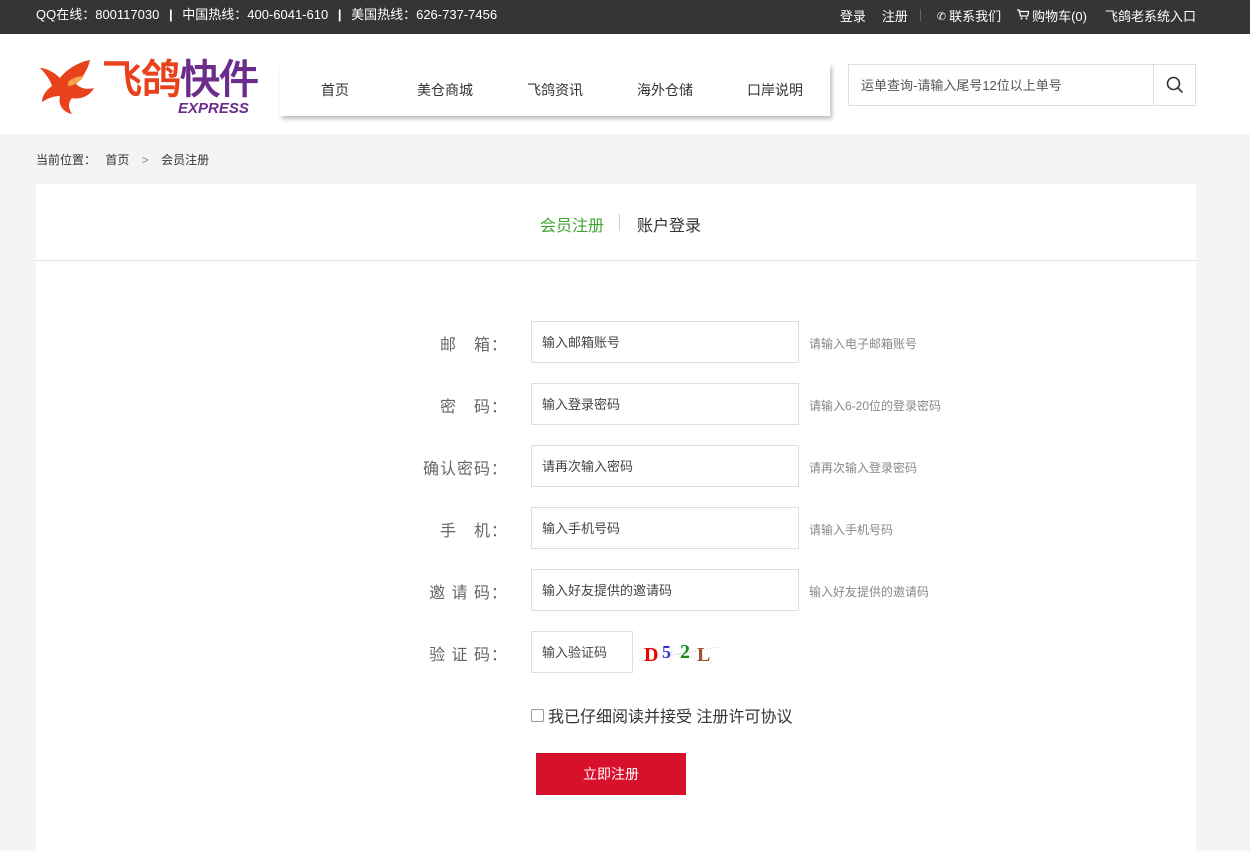  Describe the element at coordinates (611, 774) in the screenshot. I see `register-submit-button: 立即注册` at that location.